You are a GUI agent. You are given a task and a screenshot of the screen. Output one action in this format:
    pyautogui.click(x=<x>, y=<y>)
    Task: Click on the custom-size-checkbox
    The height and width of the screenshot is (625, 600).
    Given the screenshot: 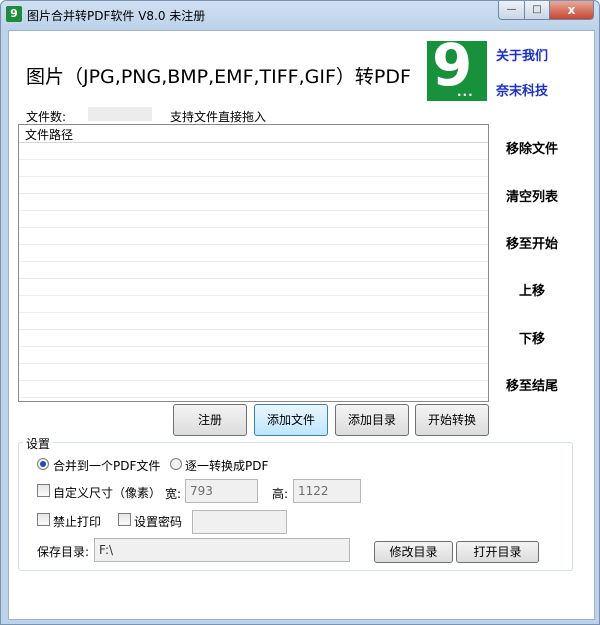 What is the action you would take?
    pyautogui.click(x=43, y=490)
    